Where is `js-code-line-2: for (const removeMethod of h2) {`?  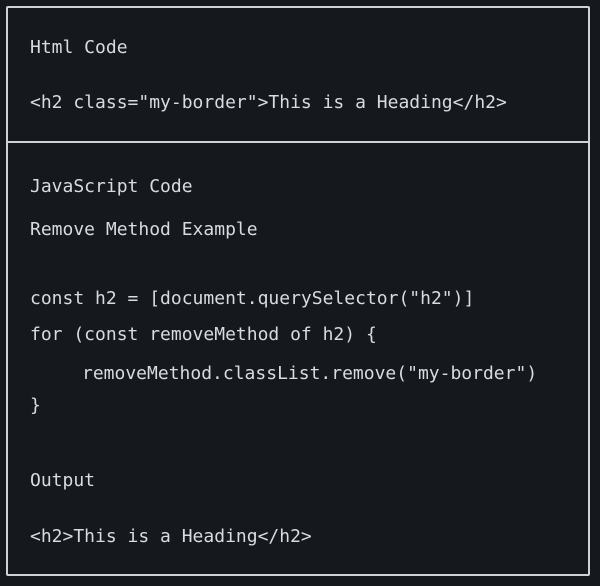
js-code-line-2: for (const removeMethod of h2) { is located at coordinates (203, 334).